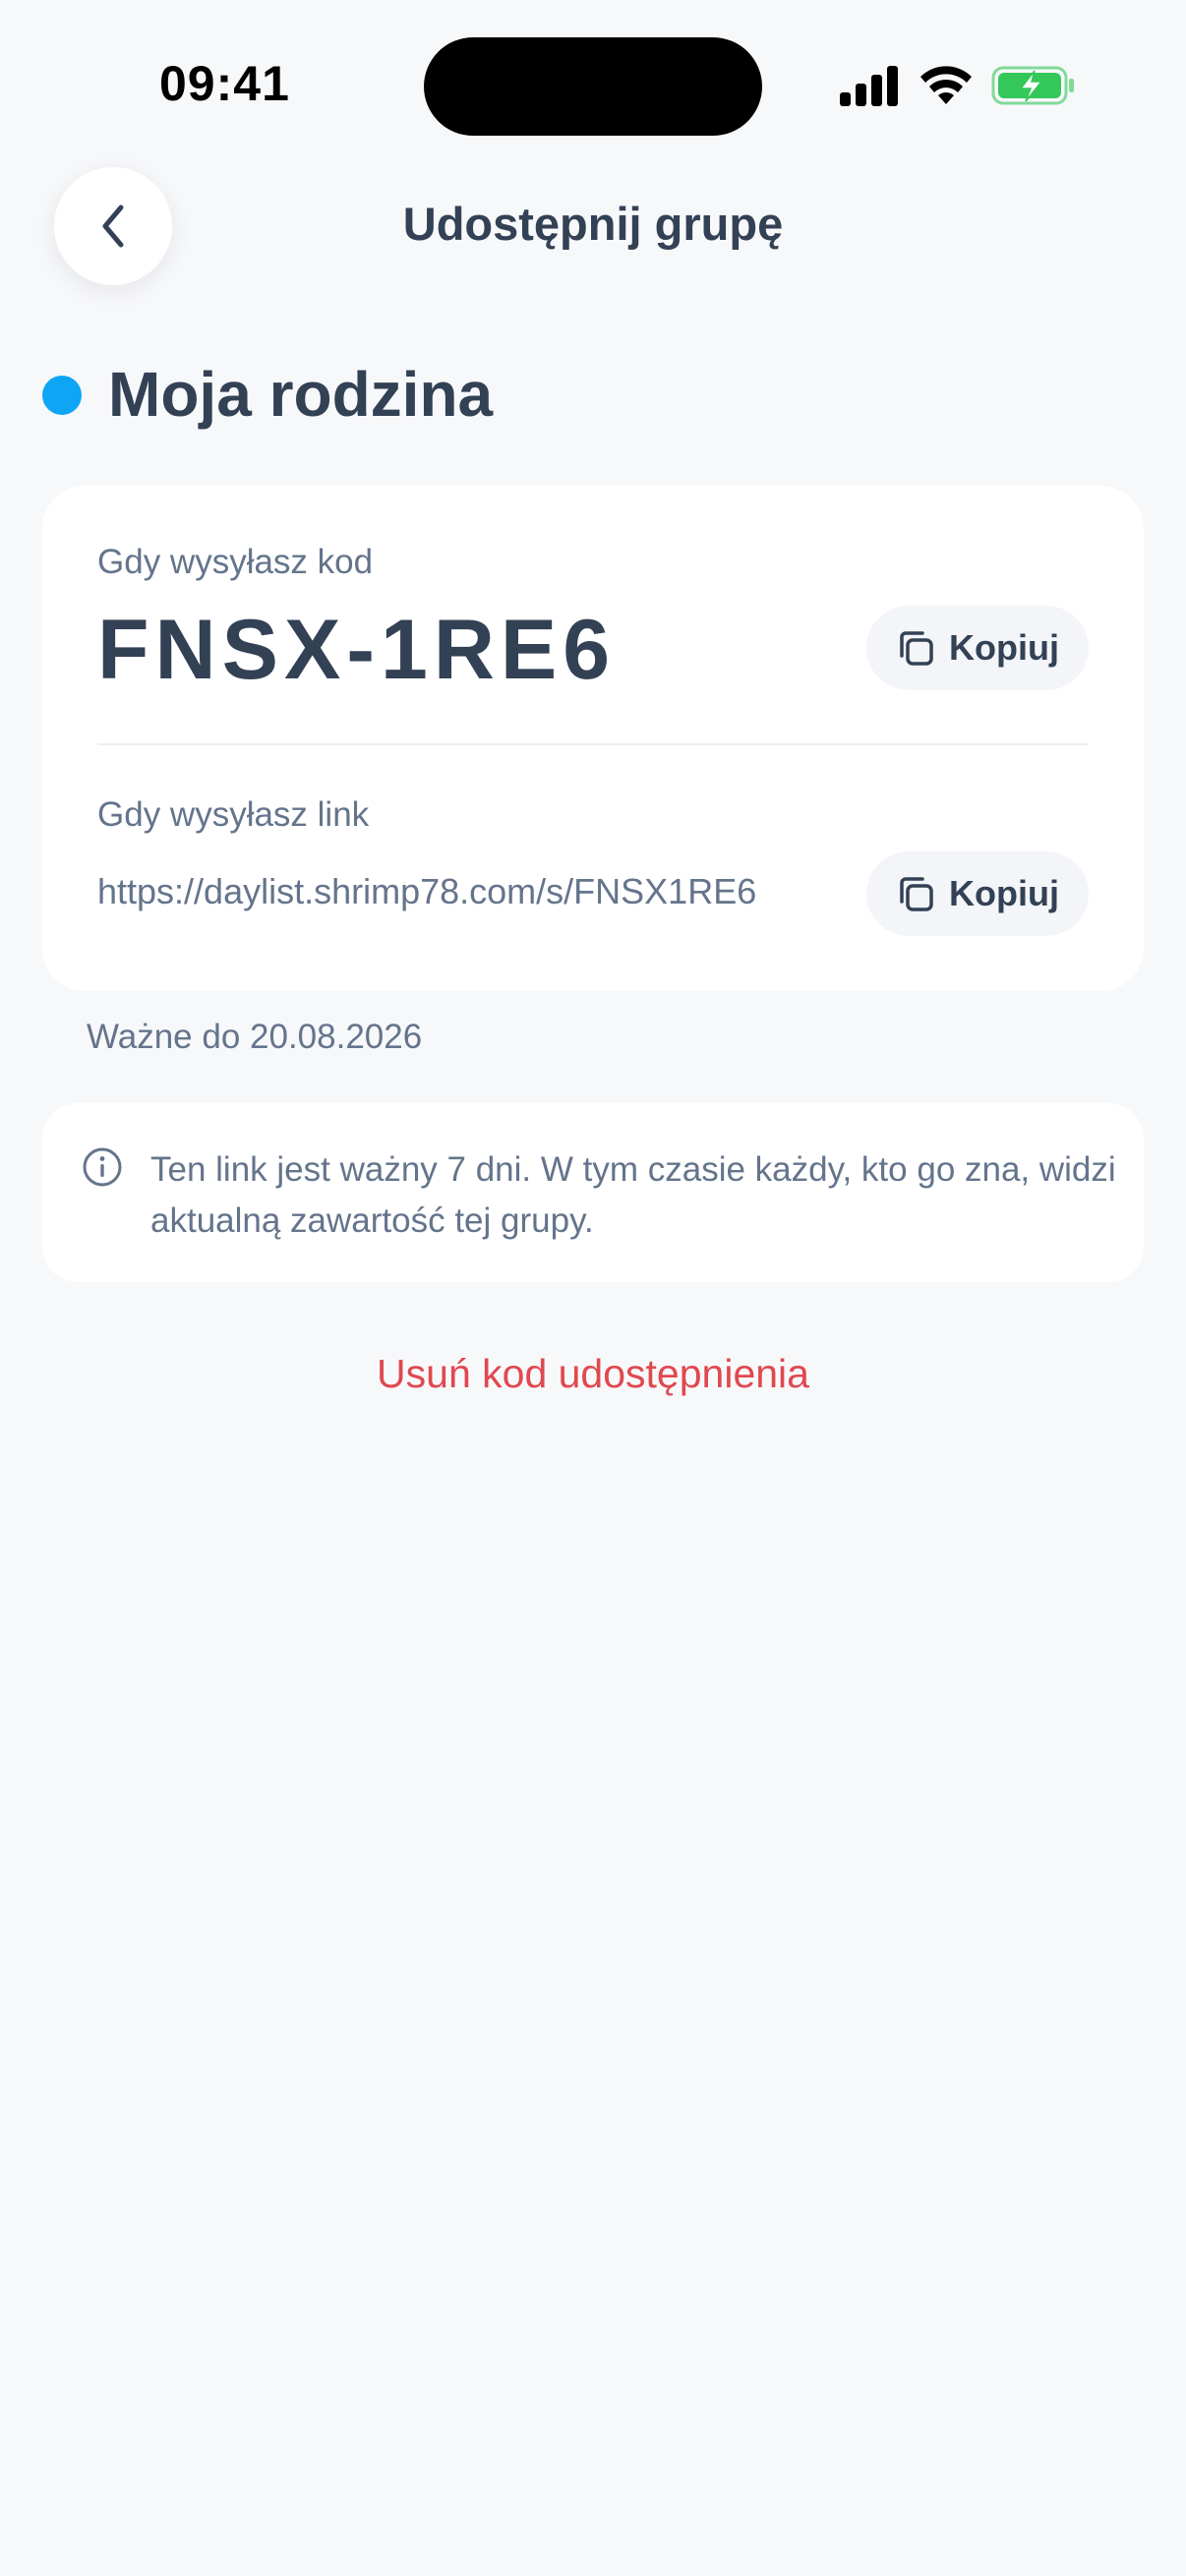 The width and height of the screenshot is (1186, 2576). Describe the element at coordinates (593, 744) in the screenshot. I see `card-divider` at that location.